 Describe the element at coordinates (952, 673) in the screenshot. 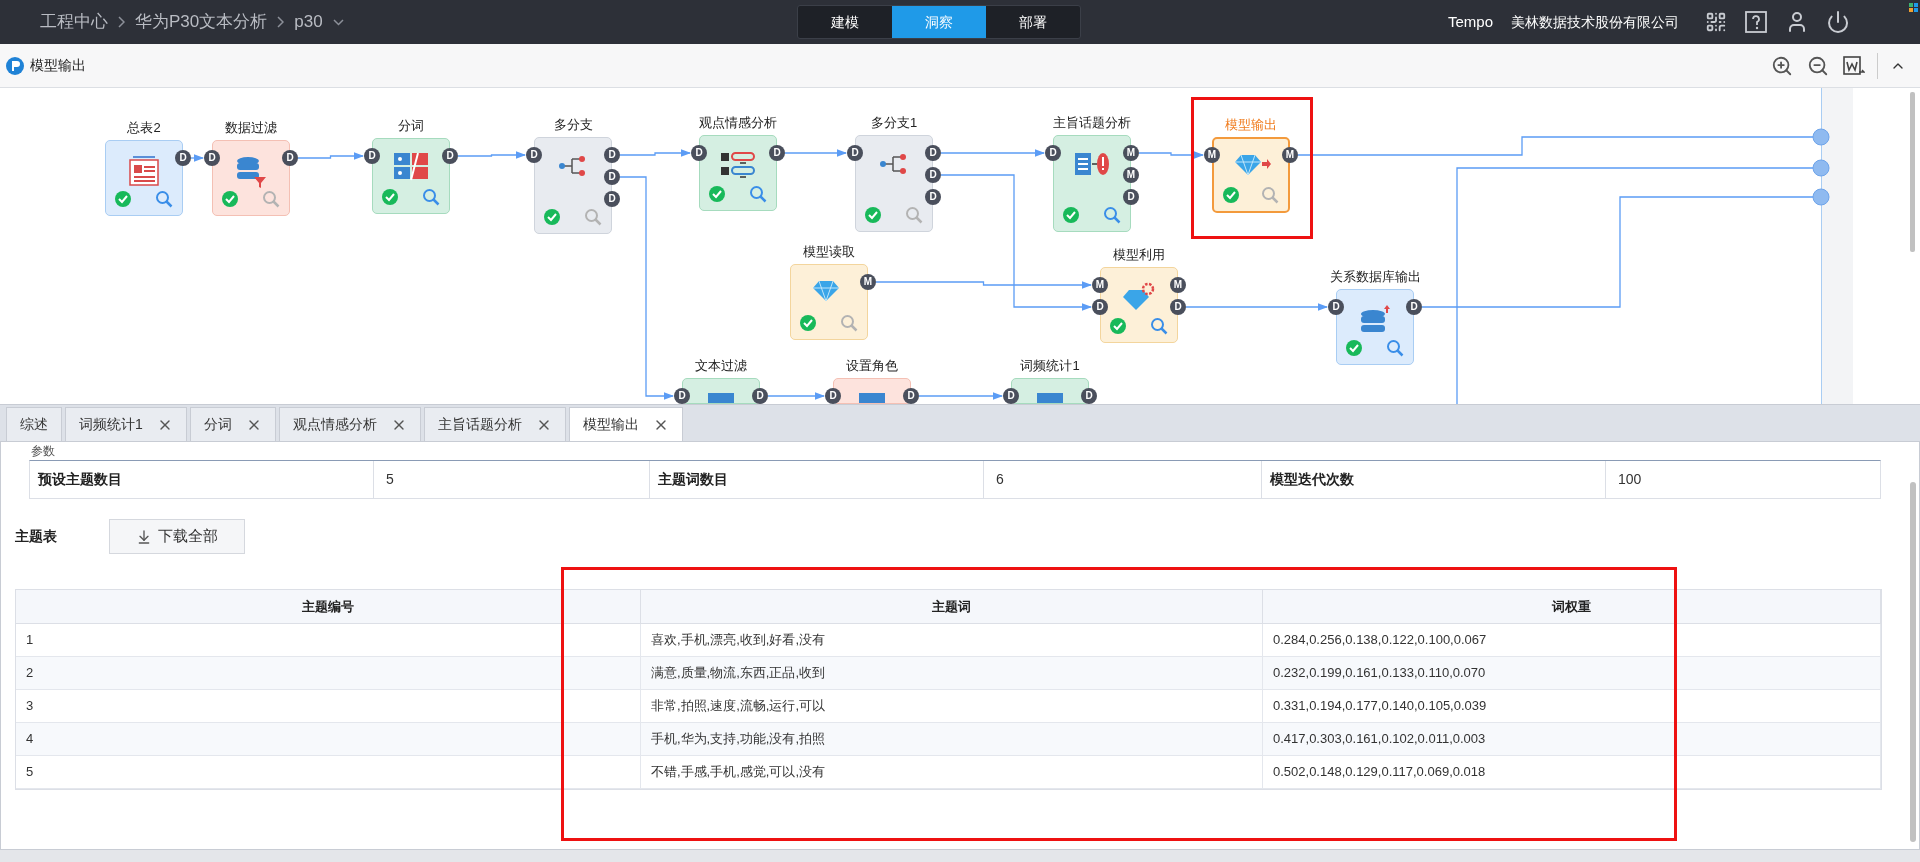

I see `table-cell: 满意,质量,物流,东西,正品,收到` at that location.